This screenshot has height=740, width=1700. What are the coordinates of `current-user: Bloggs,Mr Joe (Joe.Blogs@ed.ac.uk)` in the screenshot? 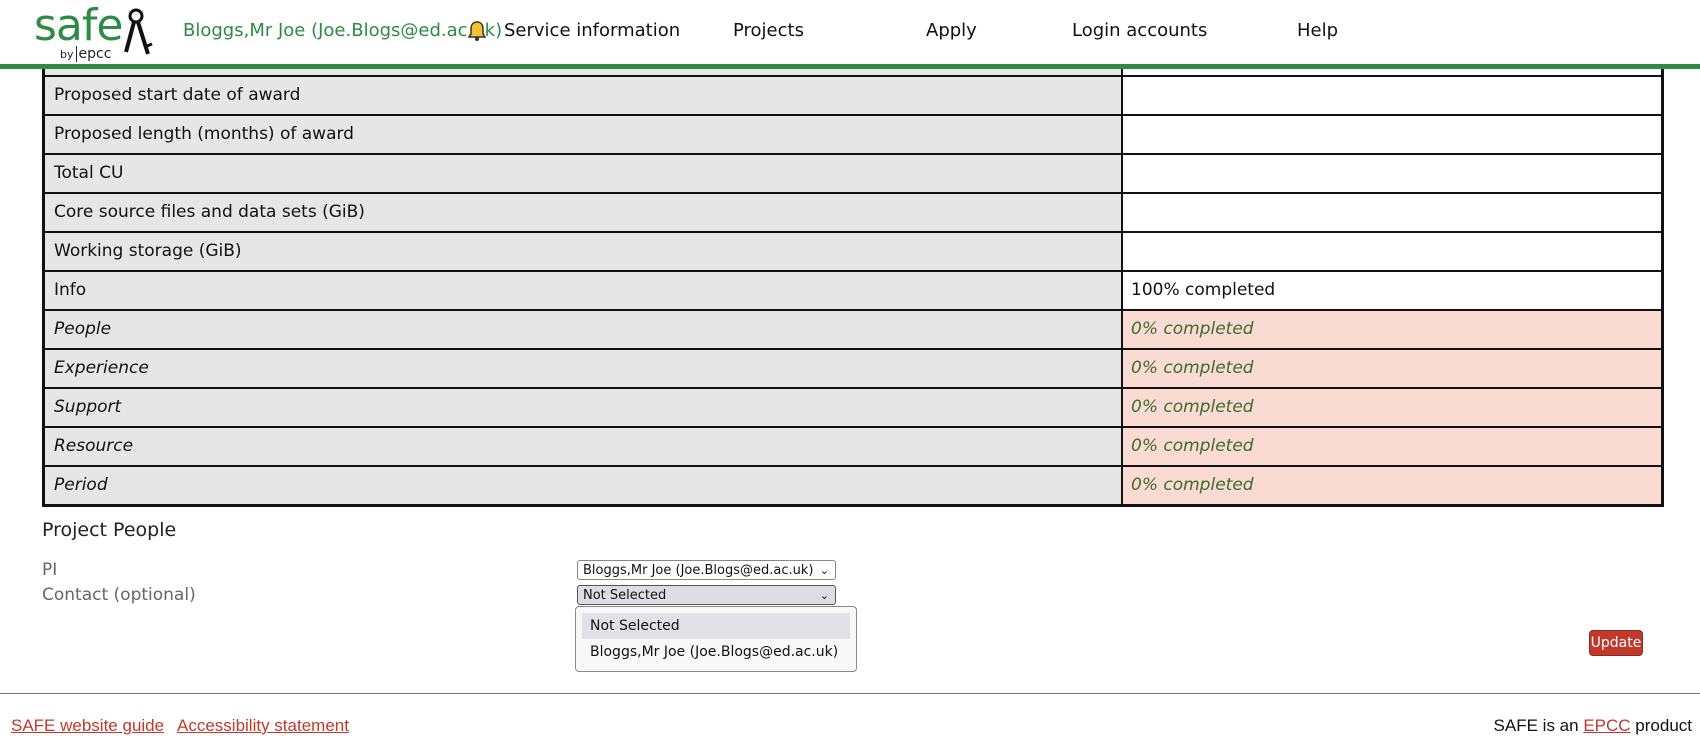 It's located at (342, 30).